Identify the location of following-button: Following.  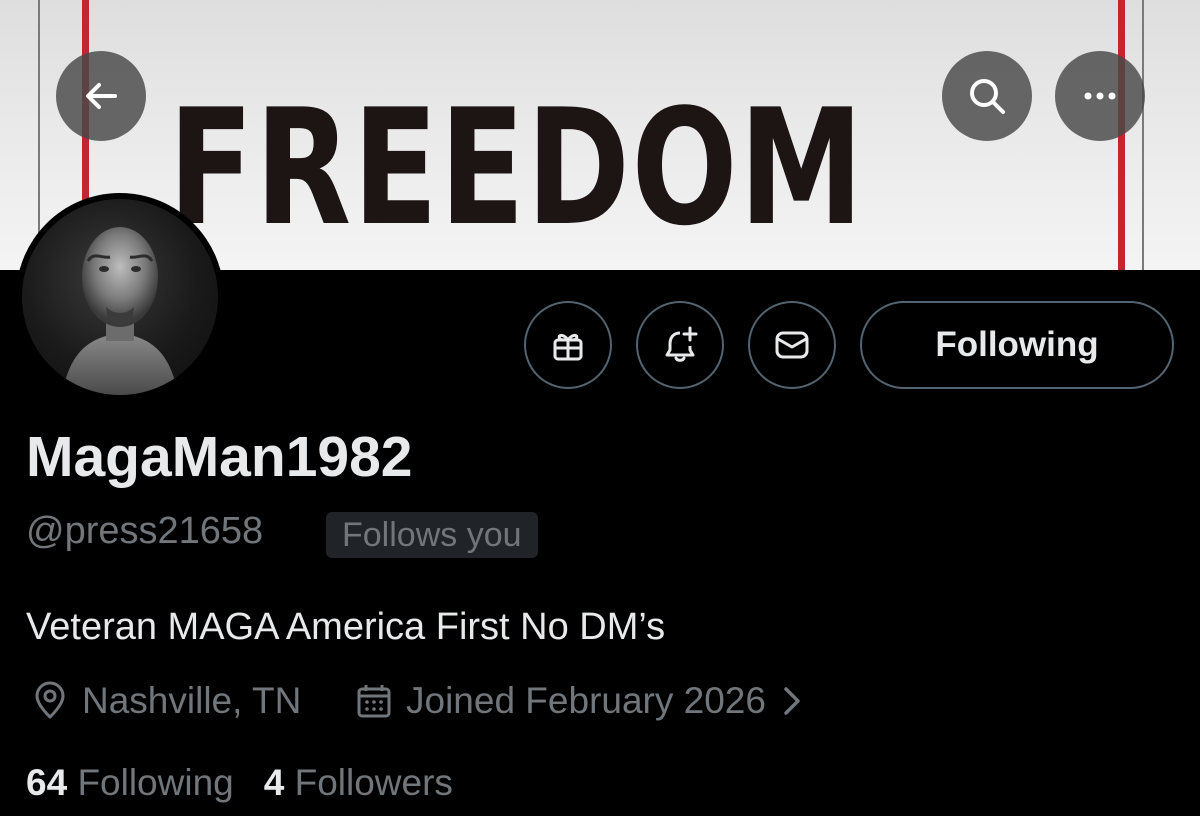
(1017, 345).